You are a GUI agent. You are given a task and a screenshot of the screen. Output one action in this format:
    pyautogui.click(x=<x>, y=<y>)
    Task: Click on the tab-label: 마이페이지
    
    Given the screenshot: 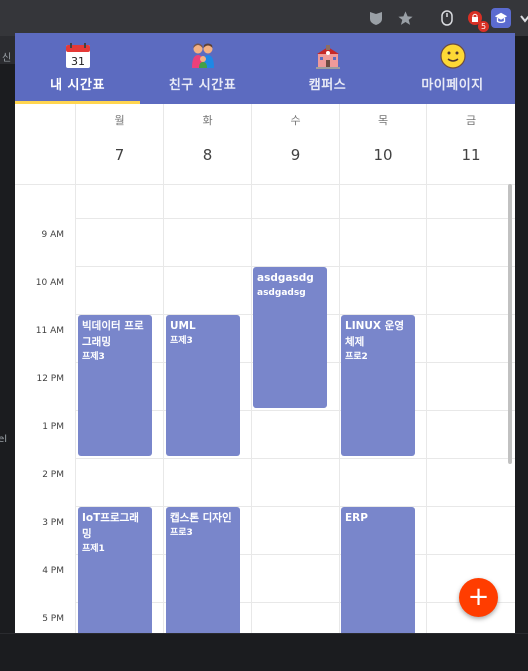 What is the action you would take?
    pyautogui.click(x=452, y=85)
    